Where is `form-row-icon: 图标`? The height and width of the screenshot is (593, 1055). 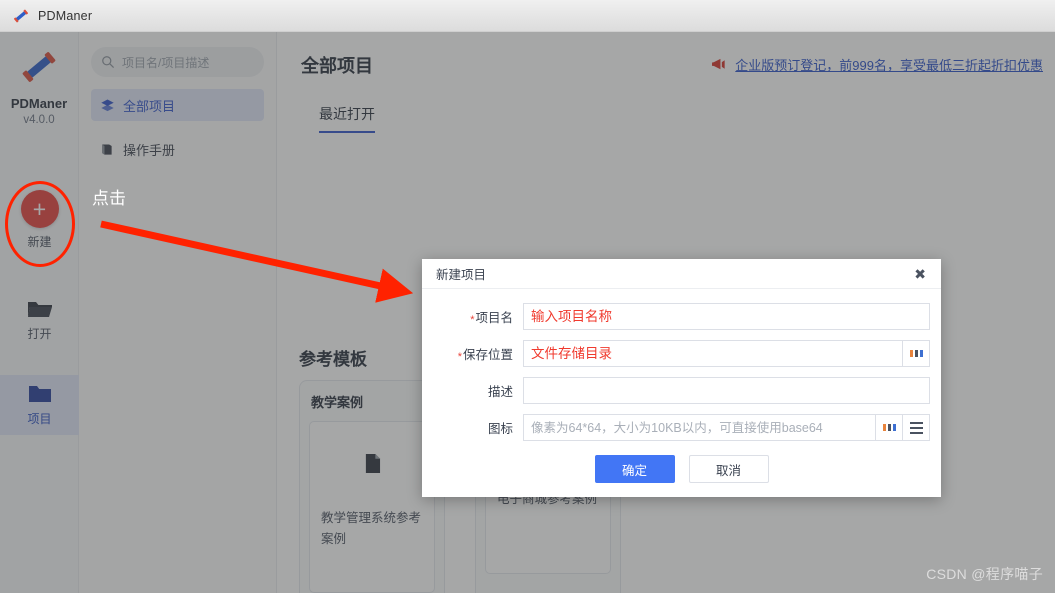 form-row-icon: 图标 is located at coordinates (681, 427).